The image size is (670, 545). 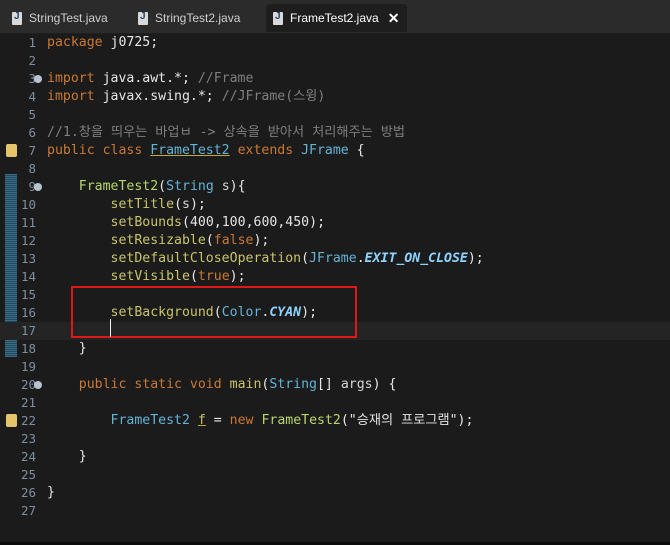 What do you see at coordinates (28, 348) in the screenshot?
I see `line-number: 18` at bounding box center [28, 348].